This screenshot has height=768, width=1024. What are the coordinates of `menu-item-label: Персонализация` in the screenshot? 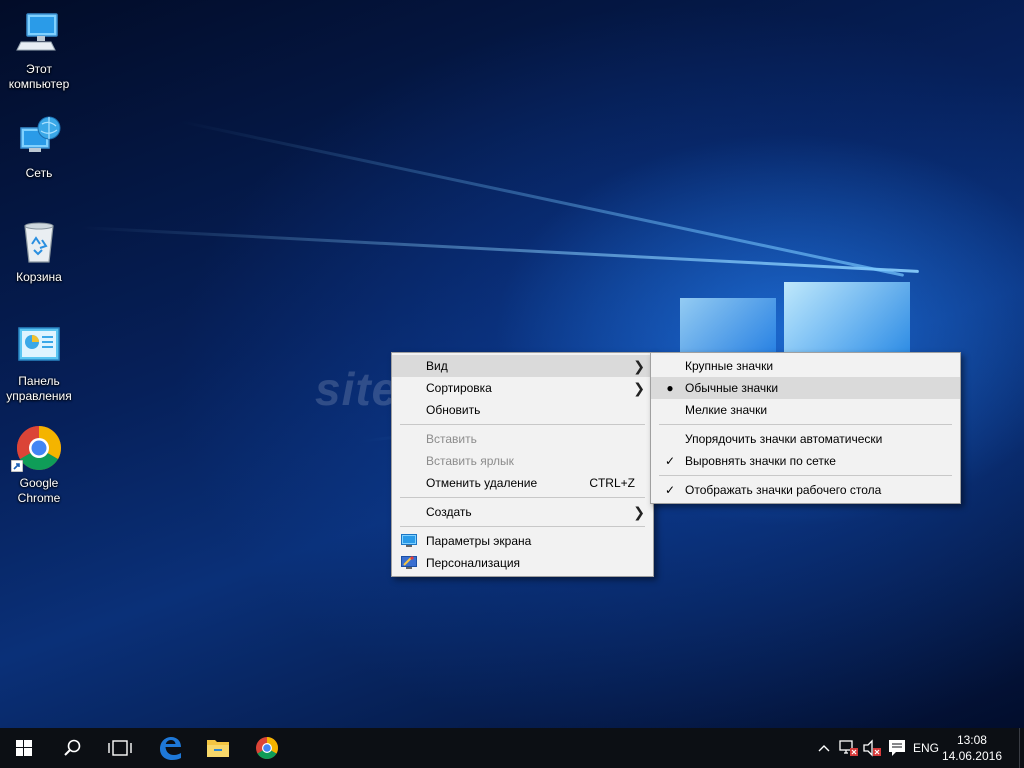 It's located at (473, 563).